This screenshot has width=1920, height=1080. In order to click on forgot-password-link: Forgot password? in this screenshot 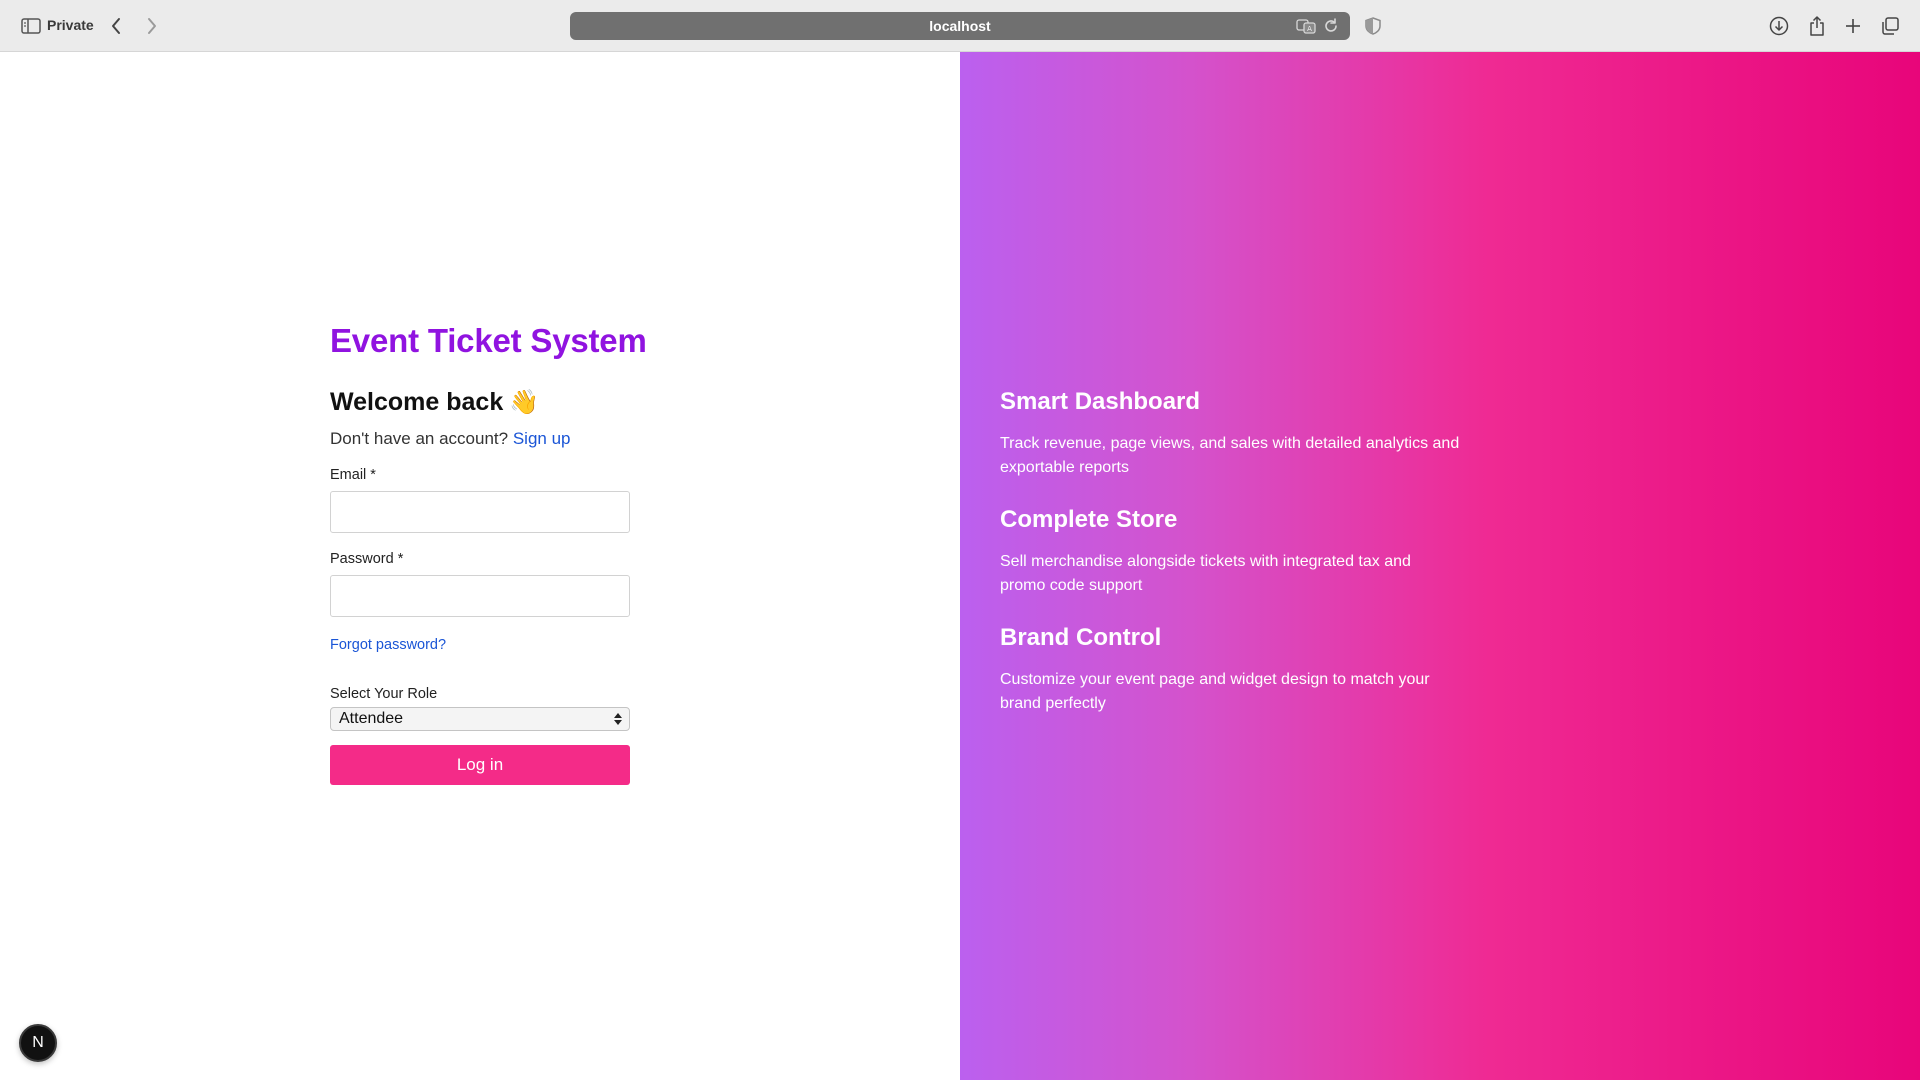, I will do `click(388, 645)`.